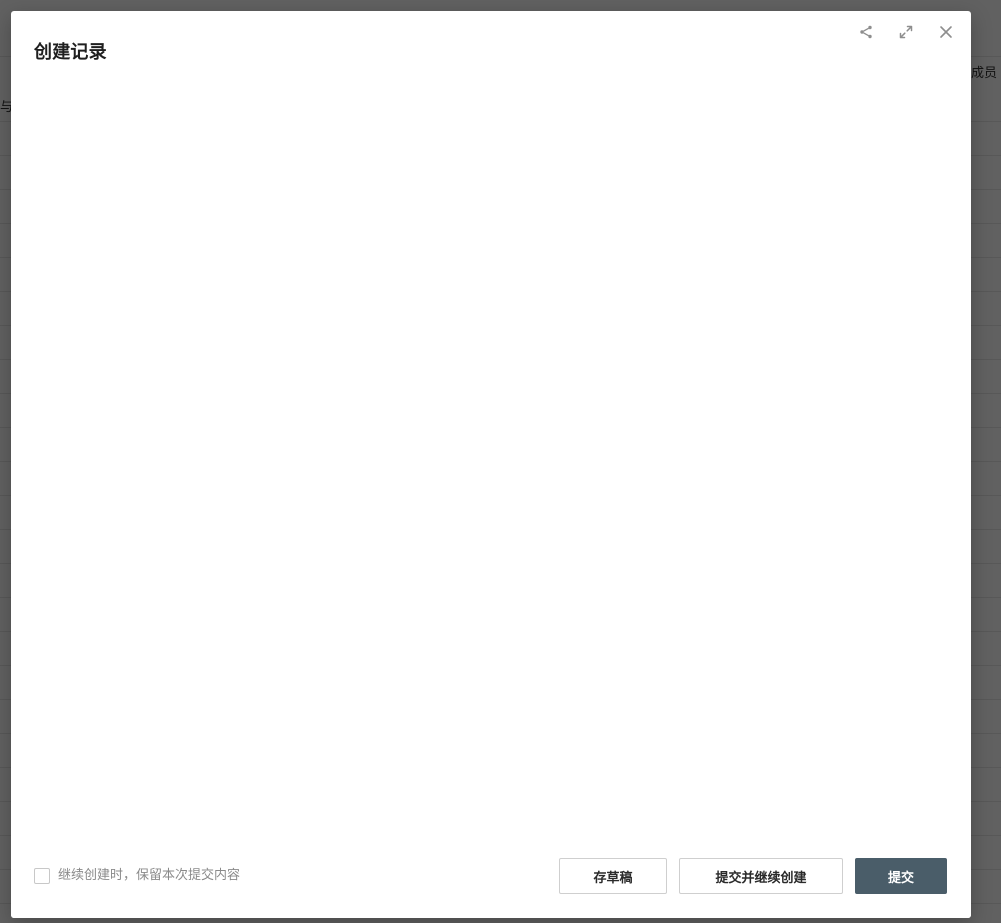 This screenshot has width=1001, height=923. Describe the element at coordinates (761, 876) in the screenshot. I see `submit-and-continue-button: 提交并继续创建` at that location.